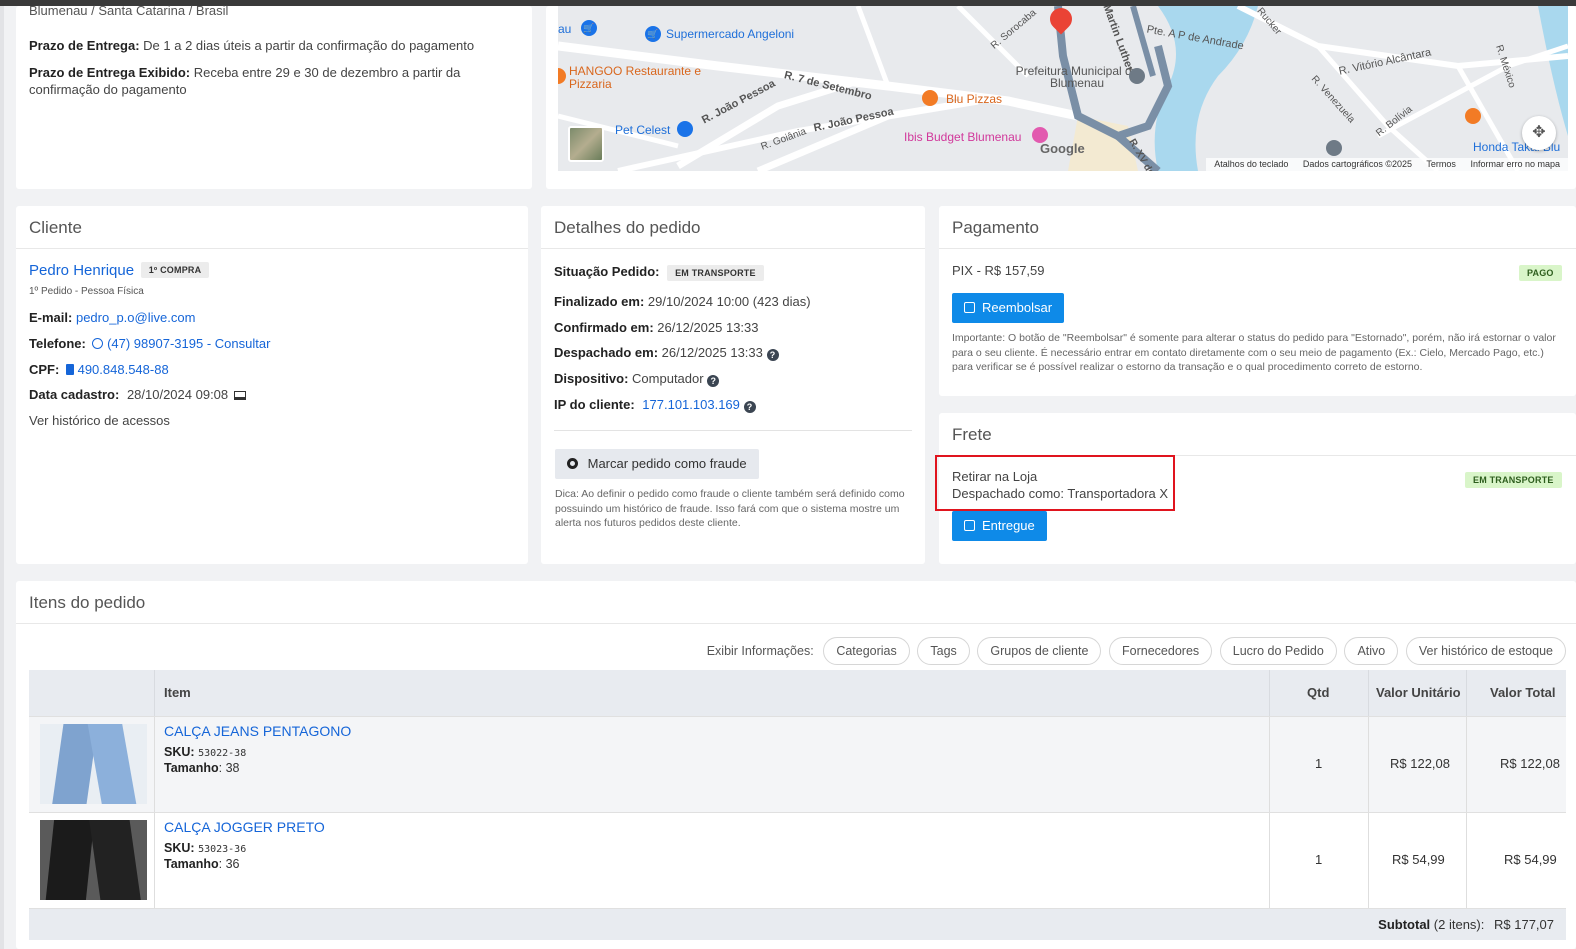  What do you see at coordinates (1008, 525) in the screenshot?
I see `entregue-label: Entregue` at bounding box center [1008, 525].